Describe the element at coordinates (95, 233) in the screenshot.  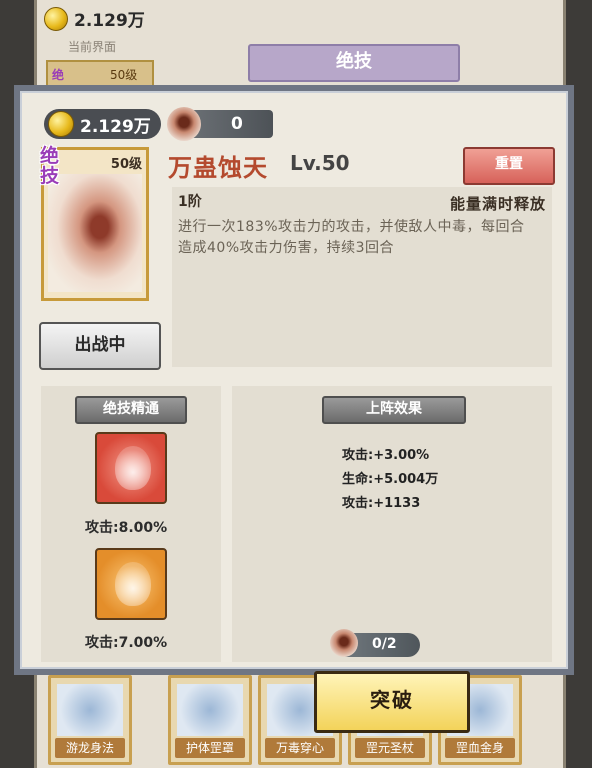
I see `skill-art` at that location.